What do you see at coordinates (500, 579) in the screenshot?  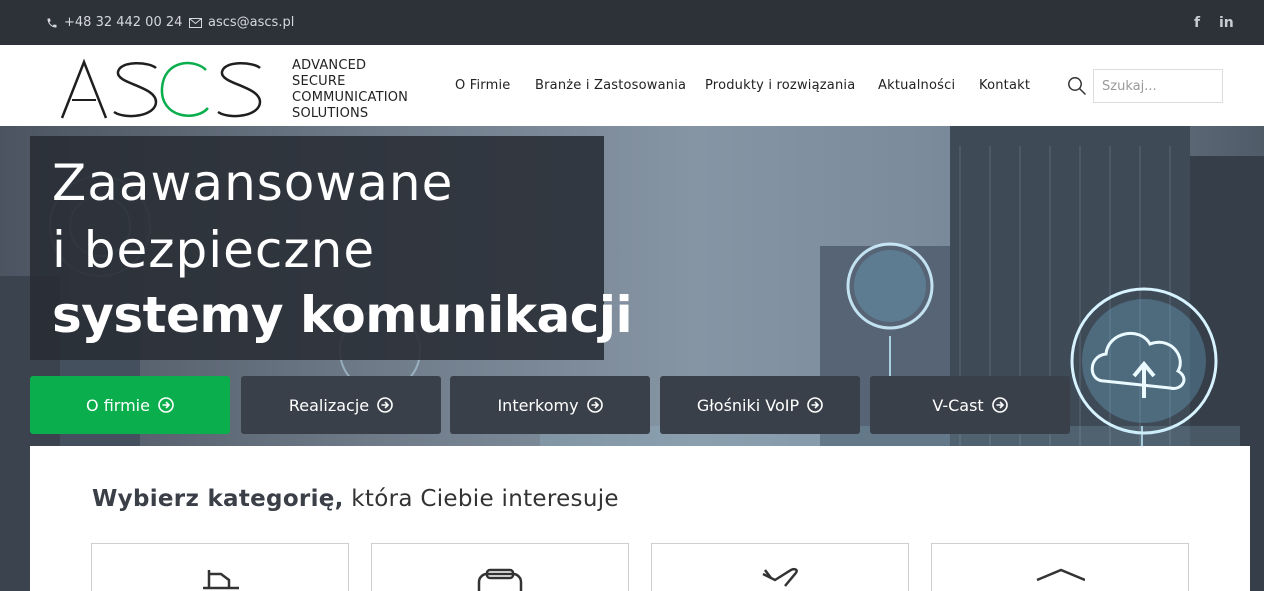 I see `train-icon` at bounding box center [500, 579].